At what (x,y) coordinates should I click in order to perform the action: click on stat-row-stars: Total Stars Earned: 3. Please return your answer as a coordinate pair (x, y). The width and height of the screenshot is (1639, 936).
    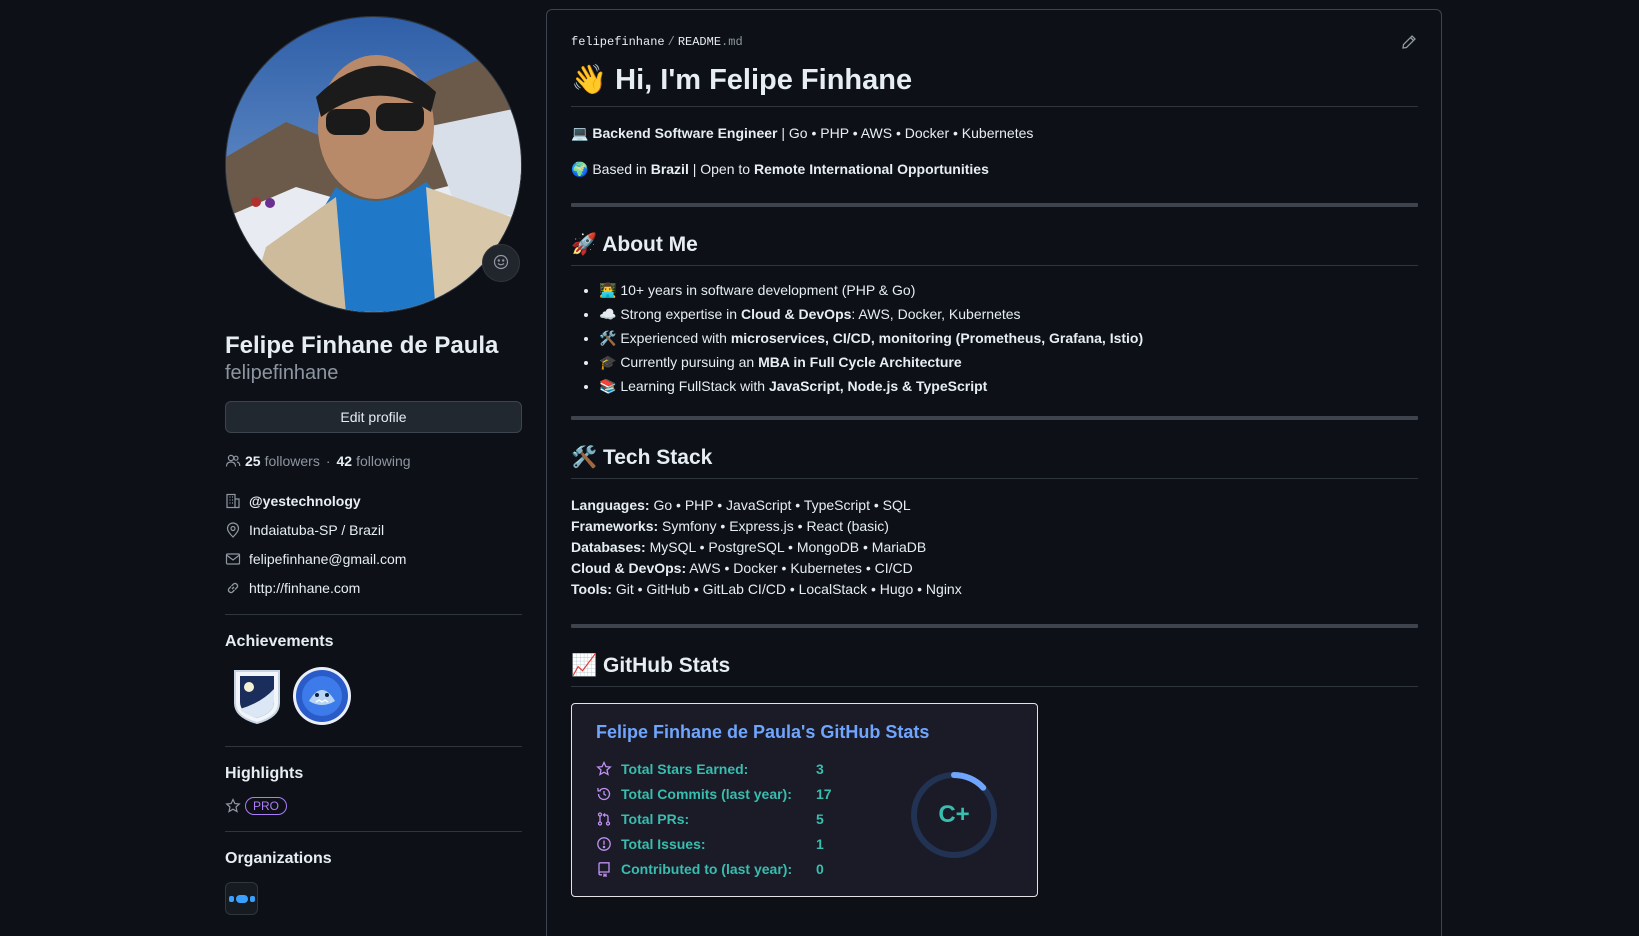
    Looking at the image, I should click on (714, 768).